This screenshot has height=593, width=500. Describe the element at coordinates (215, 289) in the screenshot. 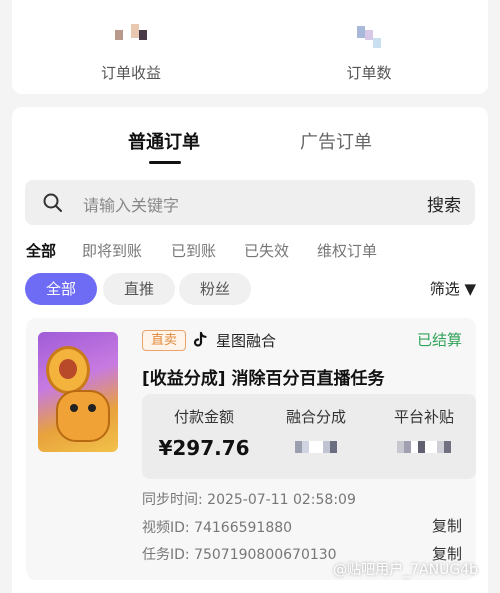

I see `chip-fans: 粉丝` at that location.